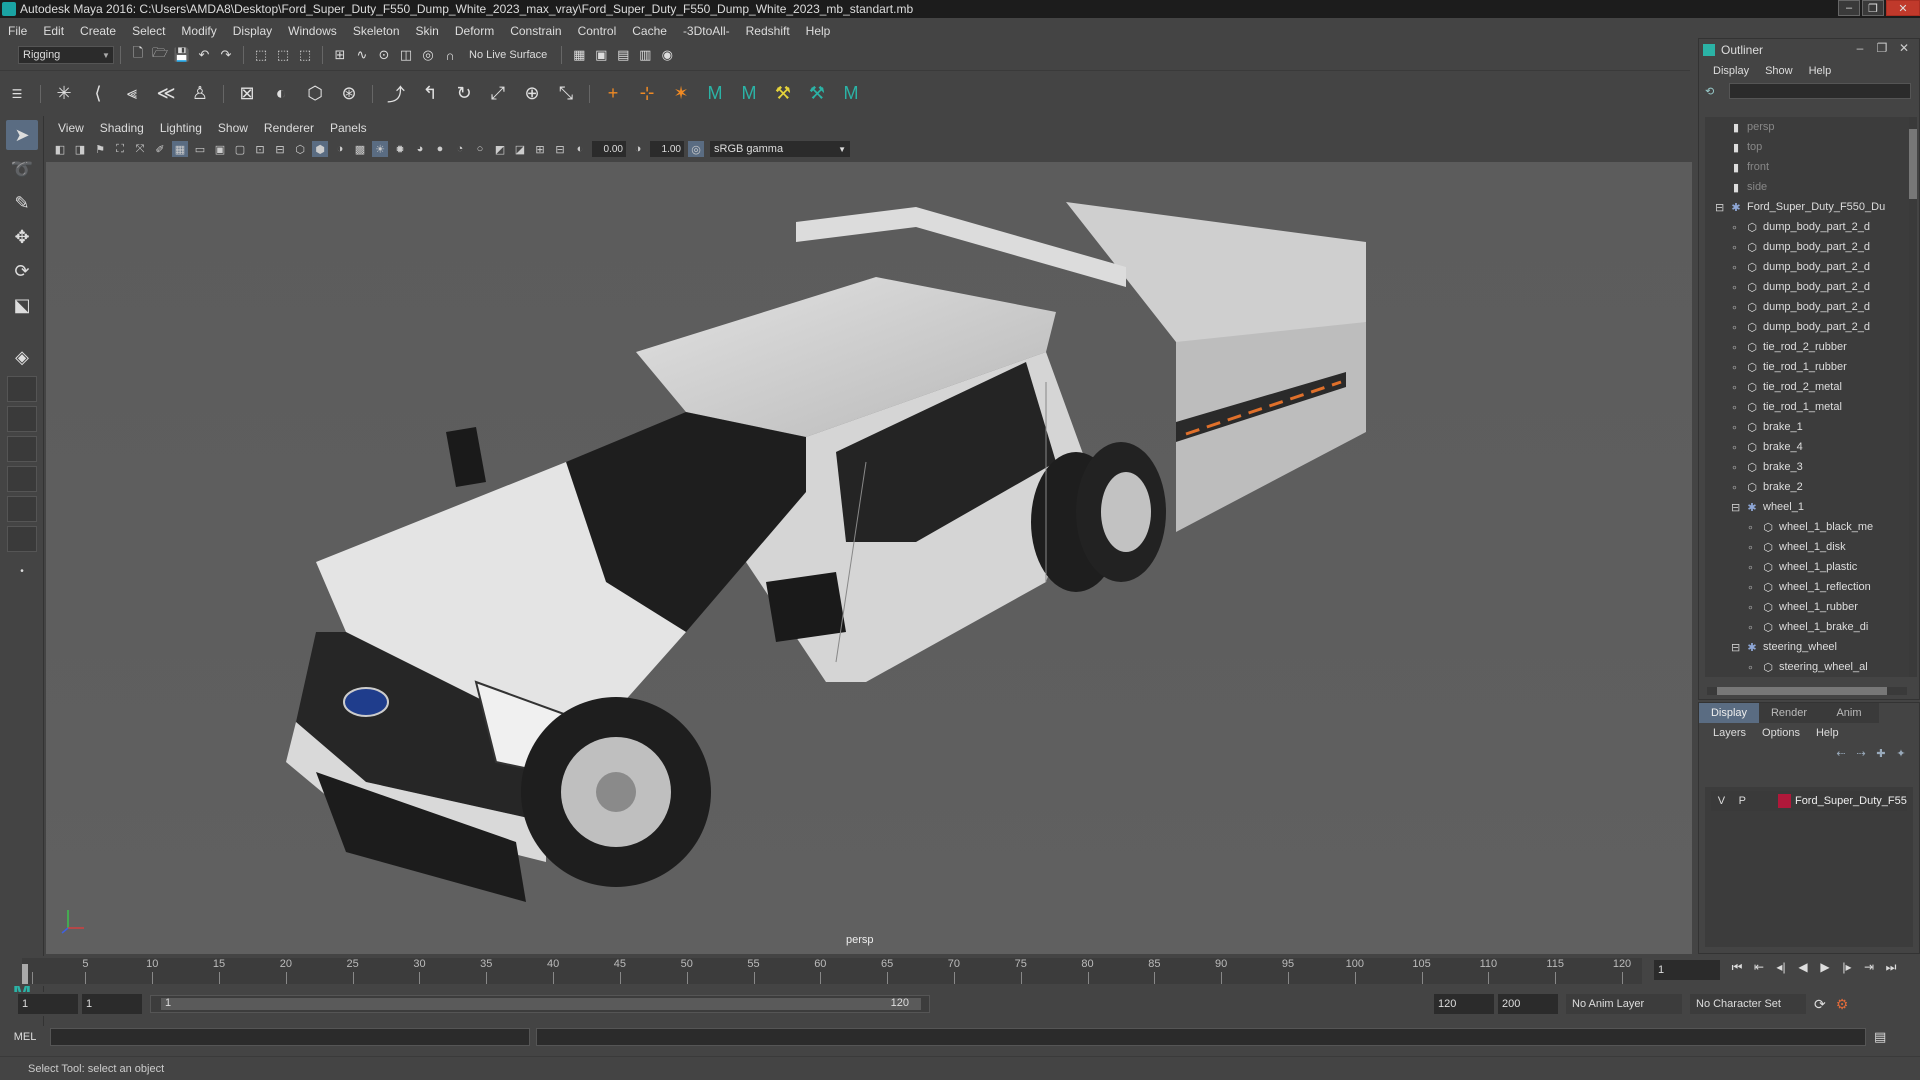  I want to click on camera-attributes-icon: ◨, so click(80, 149).